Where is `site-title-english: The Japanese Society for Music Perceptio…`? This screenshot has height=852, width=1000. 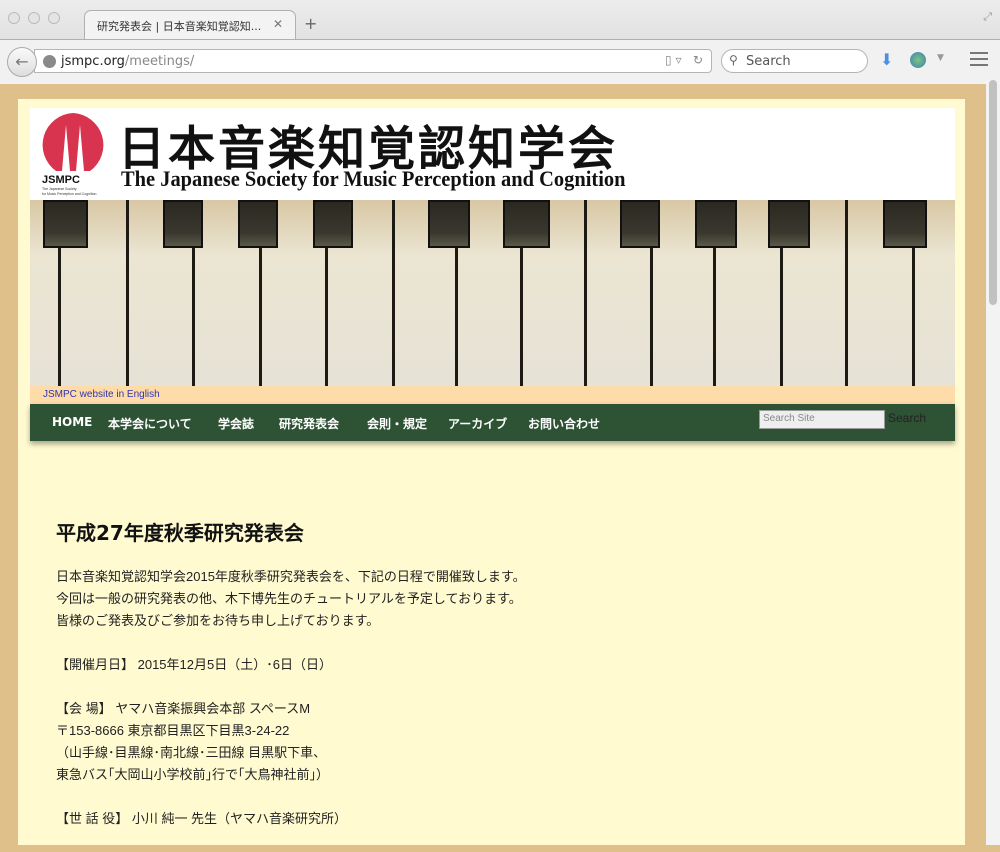
site-title-english: The Japanese Society for Music Perceptio… is located at coordinates (373, 178).